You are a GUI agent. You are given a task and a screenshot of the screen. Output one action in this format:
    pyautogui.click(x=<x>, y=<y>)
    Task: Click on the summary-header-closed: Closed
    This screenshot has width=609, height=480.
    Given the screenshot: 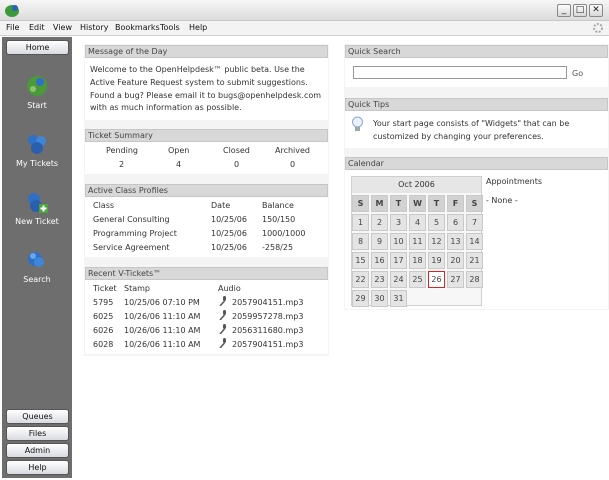 What is the action you would take?
    pyautogui.click(x=236, y=150)
    